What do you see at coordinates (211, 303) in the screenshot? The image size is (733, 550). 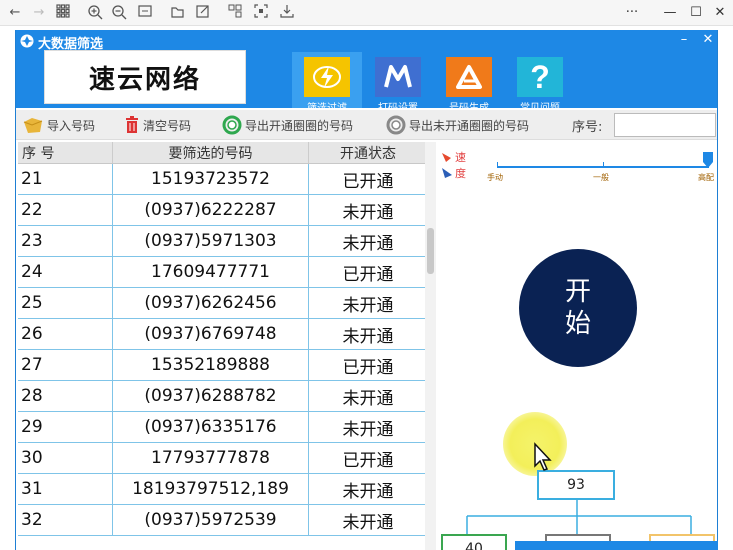 I see `cell-number: (0937)6262456` at bounding box center [211, 303].